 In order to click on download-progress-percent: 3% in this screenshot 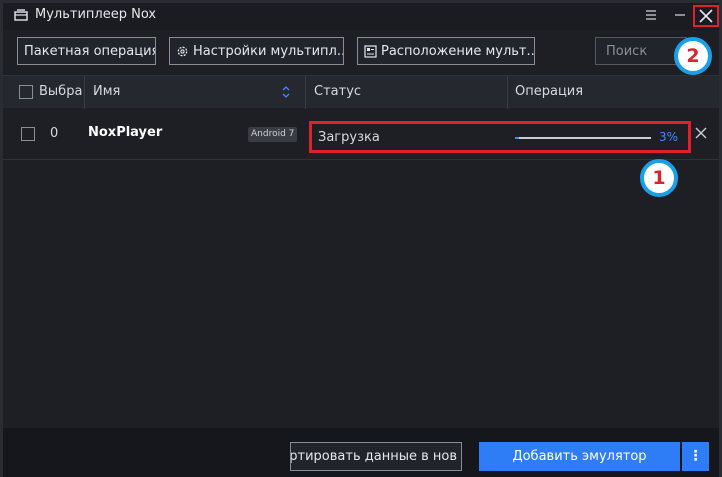, I will do `click(669, 137)`.